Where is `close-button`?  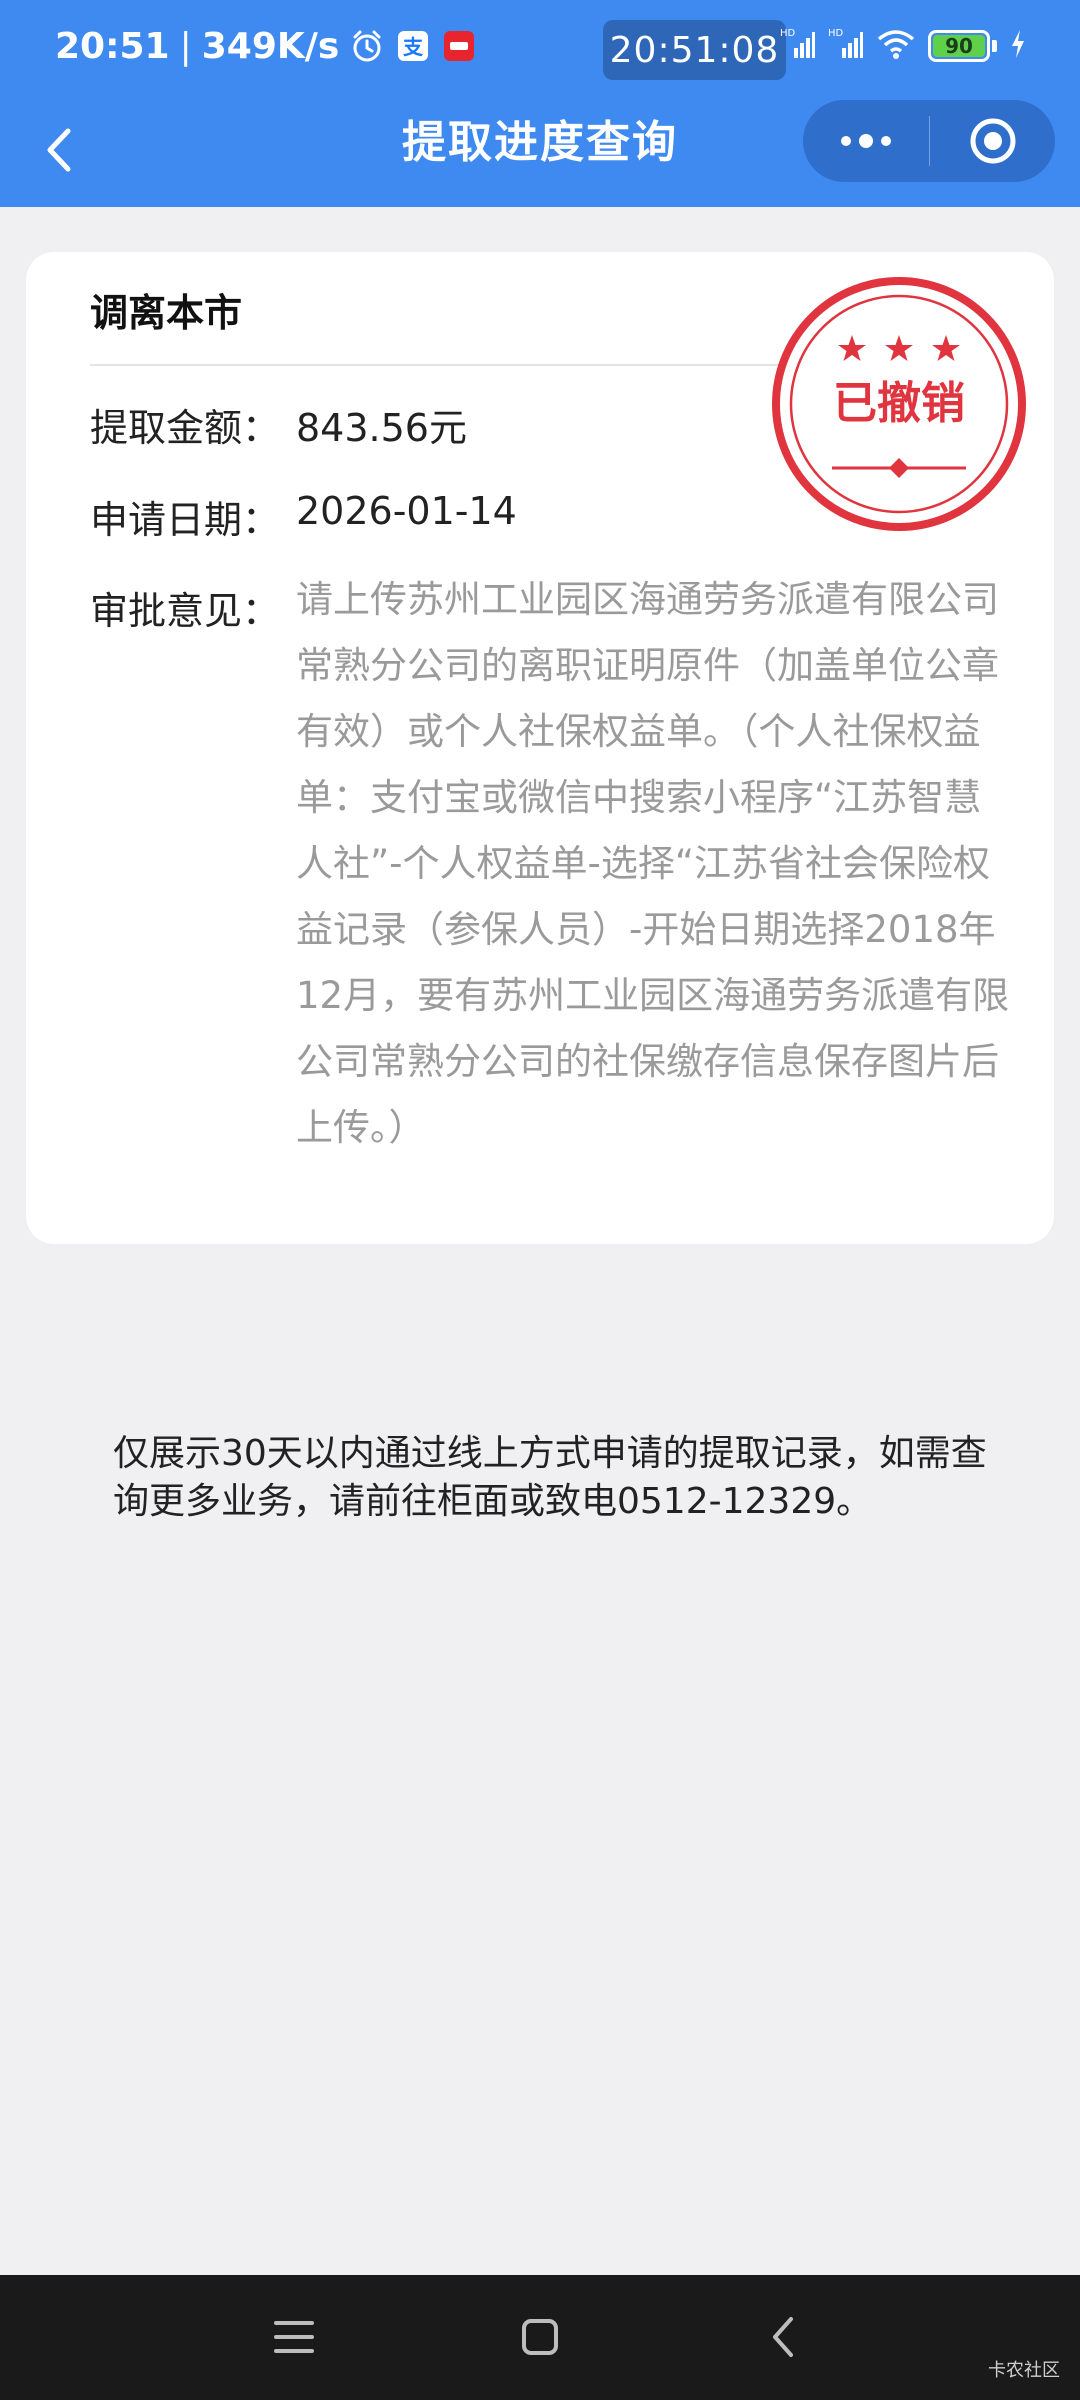
close-button is located at coordinates (992, 141).